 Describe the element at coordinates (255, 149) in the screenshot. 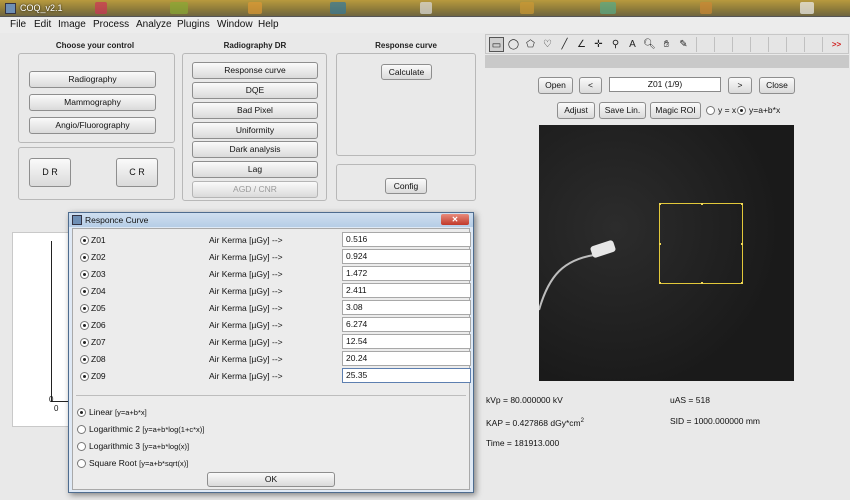

I see `dark-analysis-button: Dark analysis` at that location.